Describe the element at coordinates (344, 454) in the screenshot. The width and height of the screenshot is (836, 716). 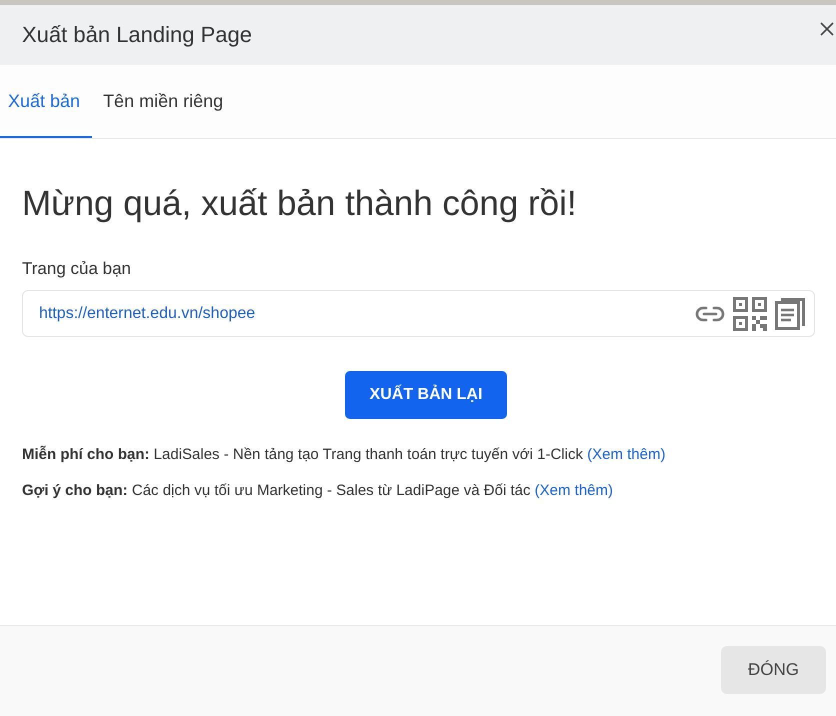
I see `promo-text: Miễn phí cho bạn: LadiSales - Nền tảng tạo Trang thanh toán trực tuyến với 1-Click (Xem thêm)` at that location.